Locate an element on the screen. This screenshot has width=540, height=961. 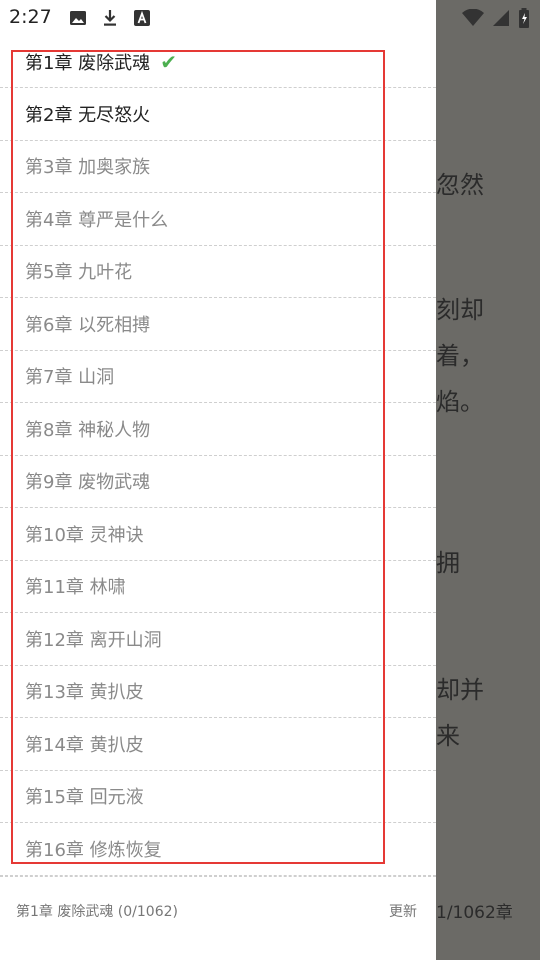
signal-icon is located at coordinates (501, 20).